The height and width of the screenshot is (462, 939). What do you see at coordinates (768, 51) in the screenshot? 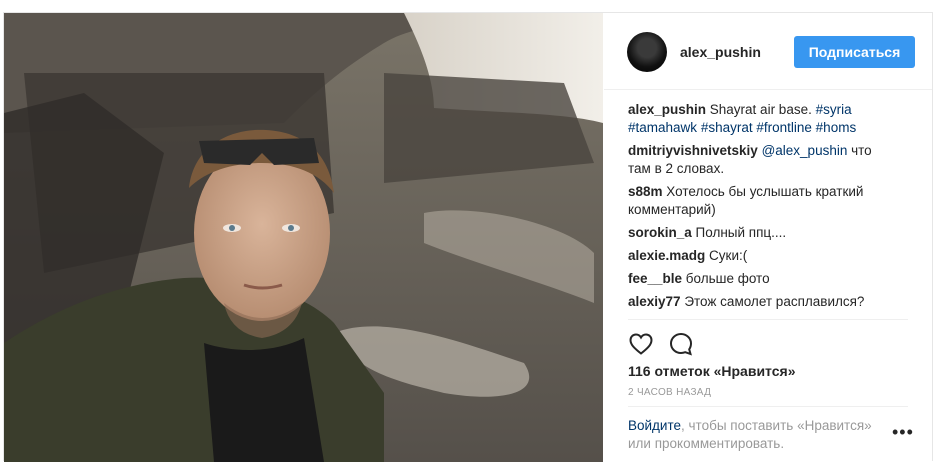
I see `post-header: alex_pushin Подписаться` at bounding box center [768, 51].